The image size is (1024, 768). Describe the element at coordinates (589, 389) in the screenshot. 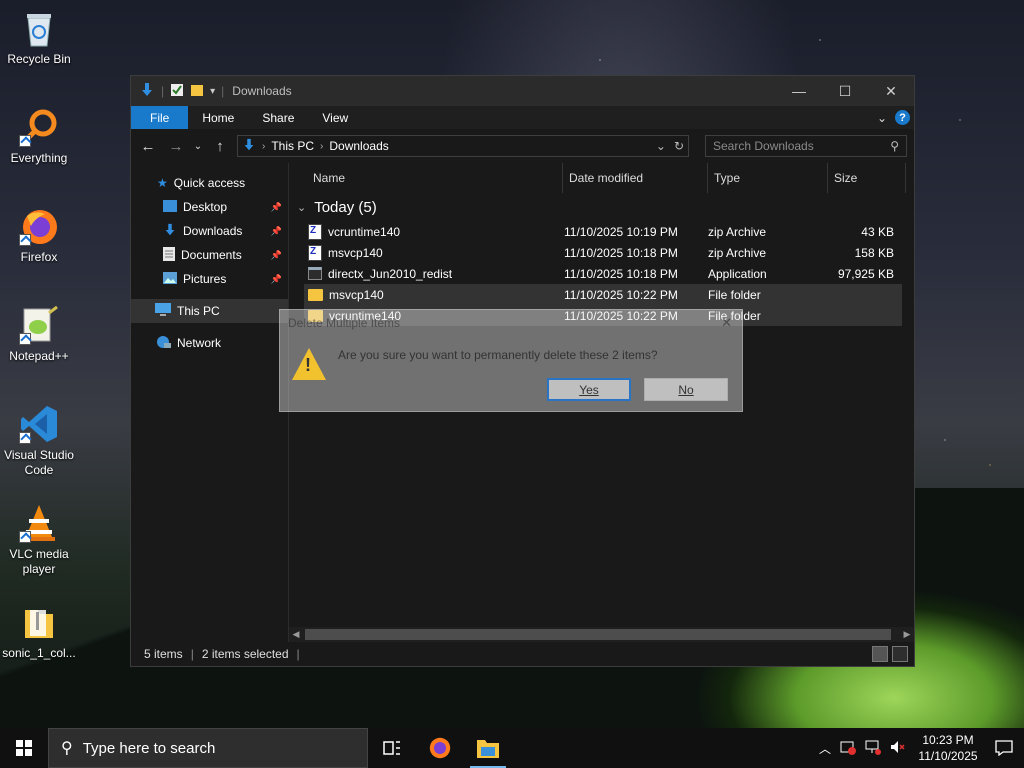

I see `yes-button: Yes` at that location.